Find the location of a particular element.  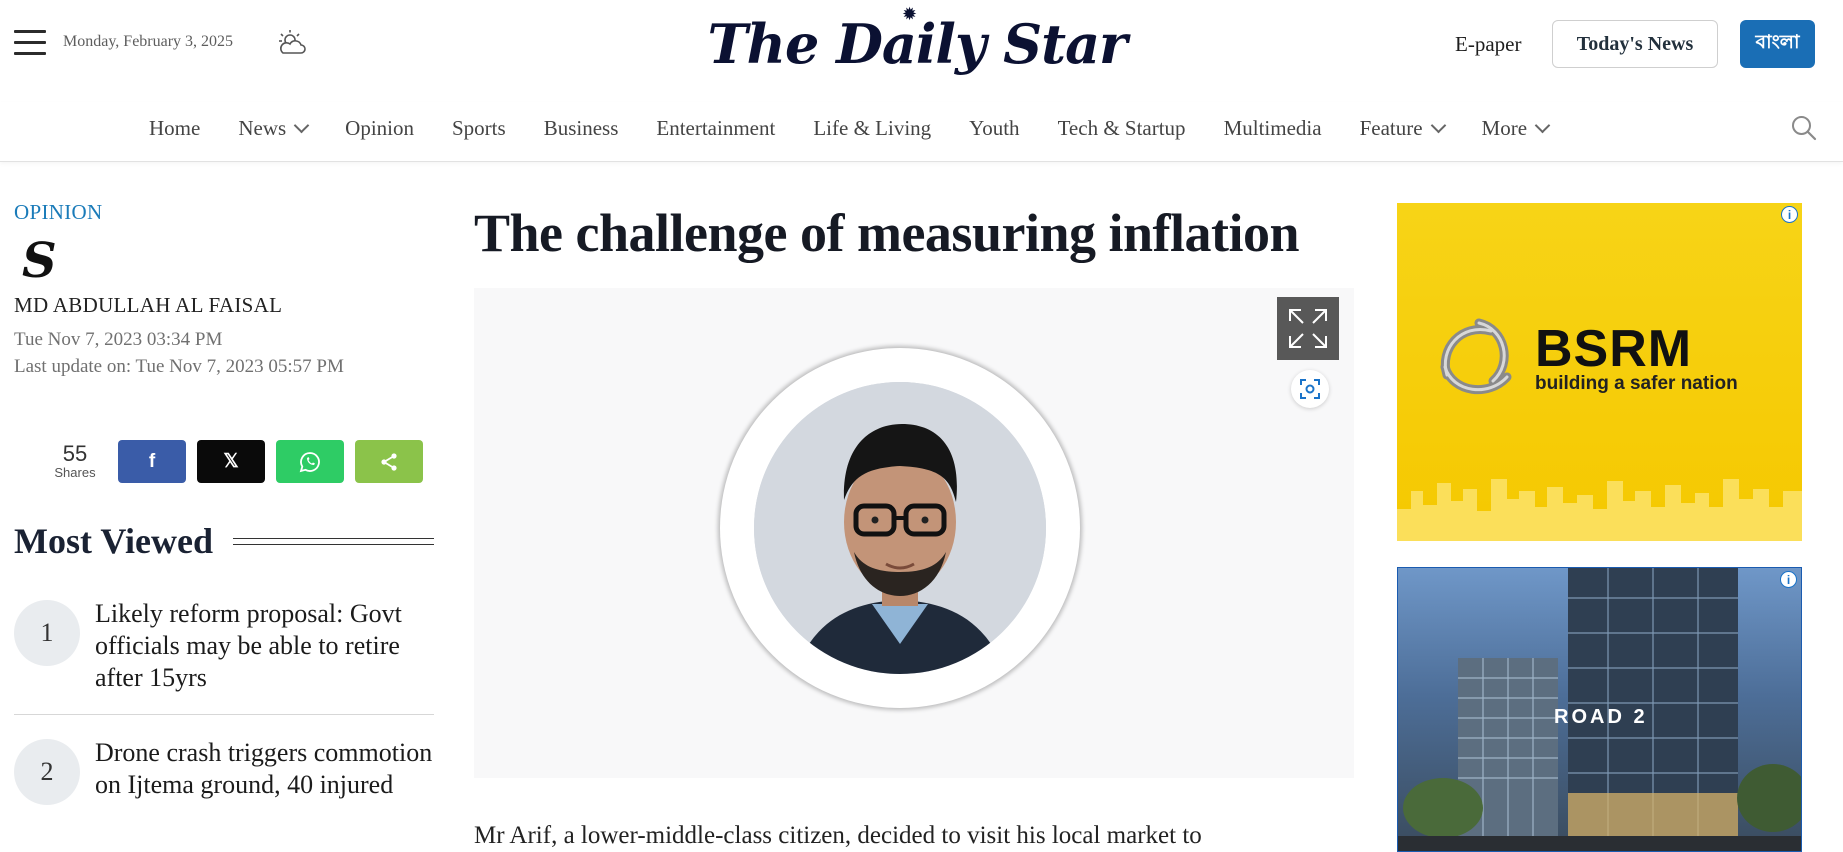

share-bar: 55 Shares f 𝕏 is located at coordinates (242, 461).